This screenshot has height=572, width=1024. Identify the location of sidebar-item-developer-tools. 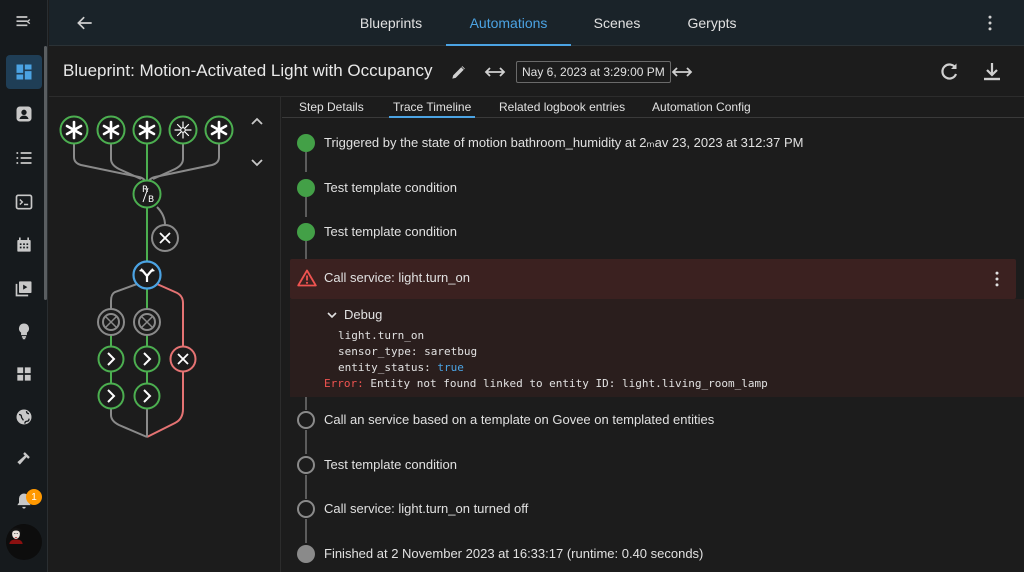
(24, 458).